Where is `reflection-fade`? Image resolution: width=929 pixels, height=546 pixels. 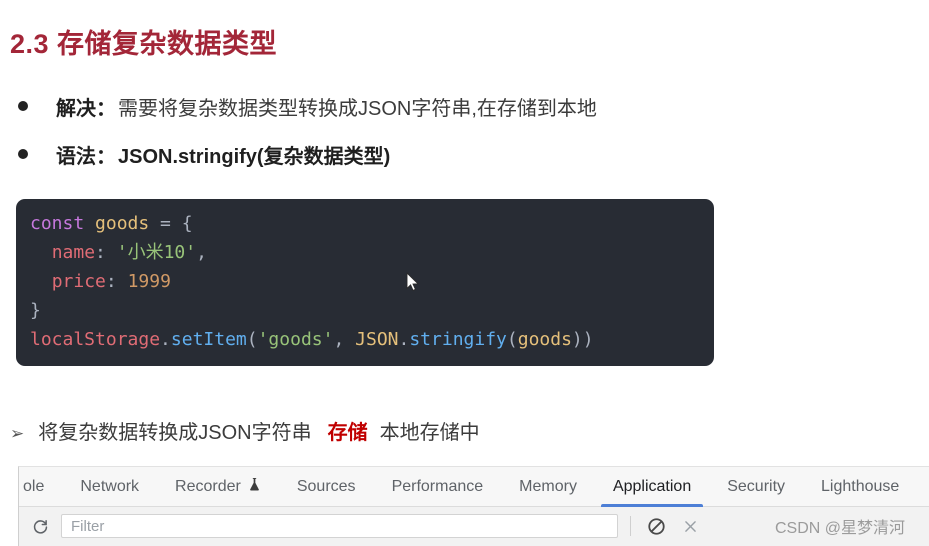 reflection-fade is located at coordinates (365, 390).